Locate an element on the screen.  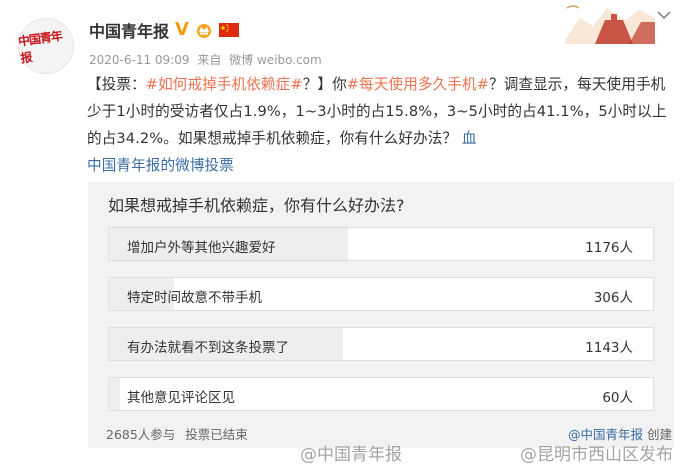
poll-option-label: 其他意见评论区见 is located at coordinates (181, 398).